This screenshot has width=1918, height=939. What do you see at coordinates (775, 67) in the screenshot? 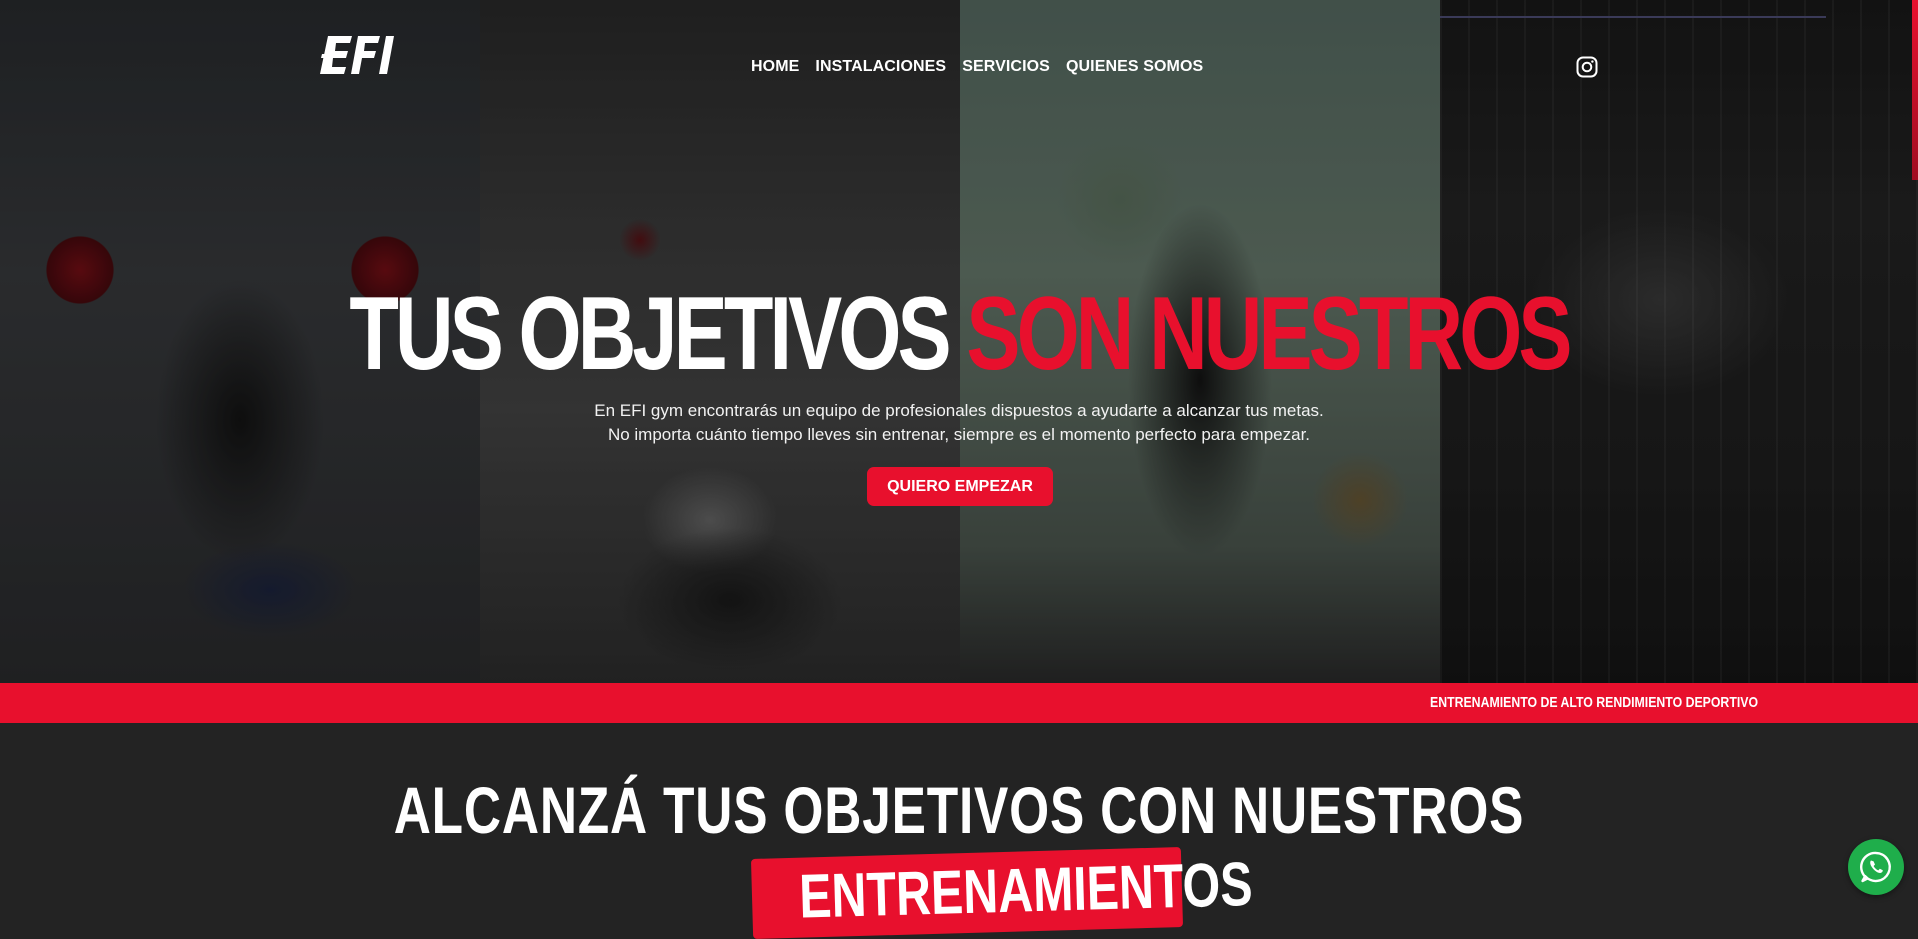
I see `nav-home: HOME` at bounding box center [775, 67].